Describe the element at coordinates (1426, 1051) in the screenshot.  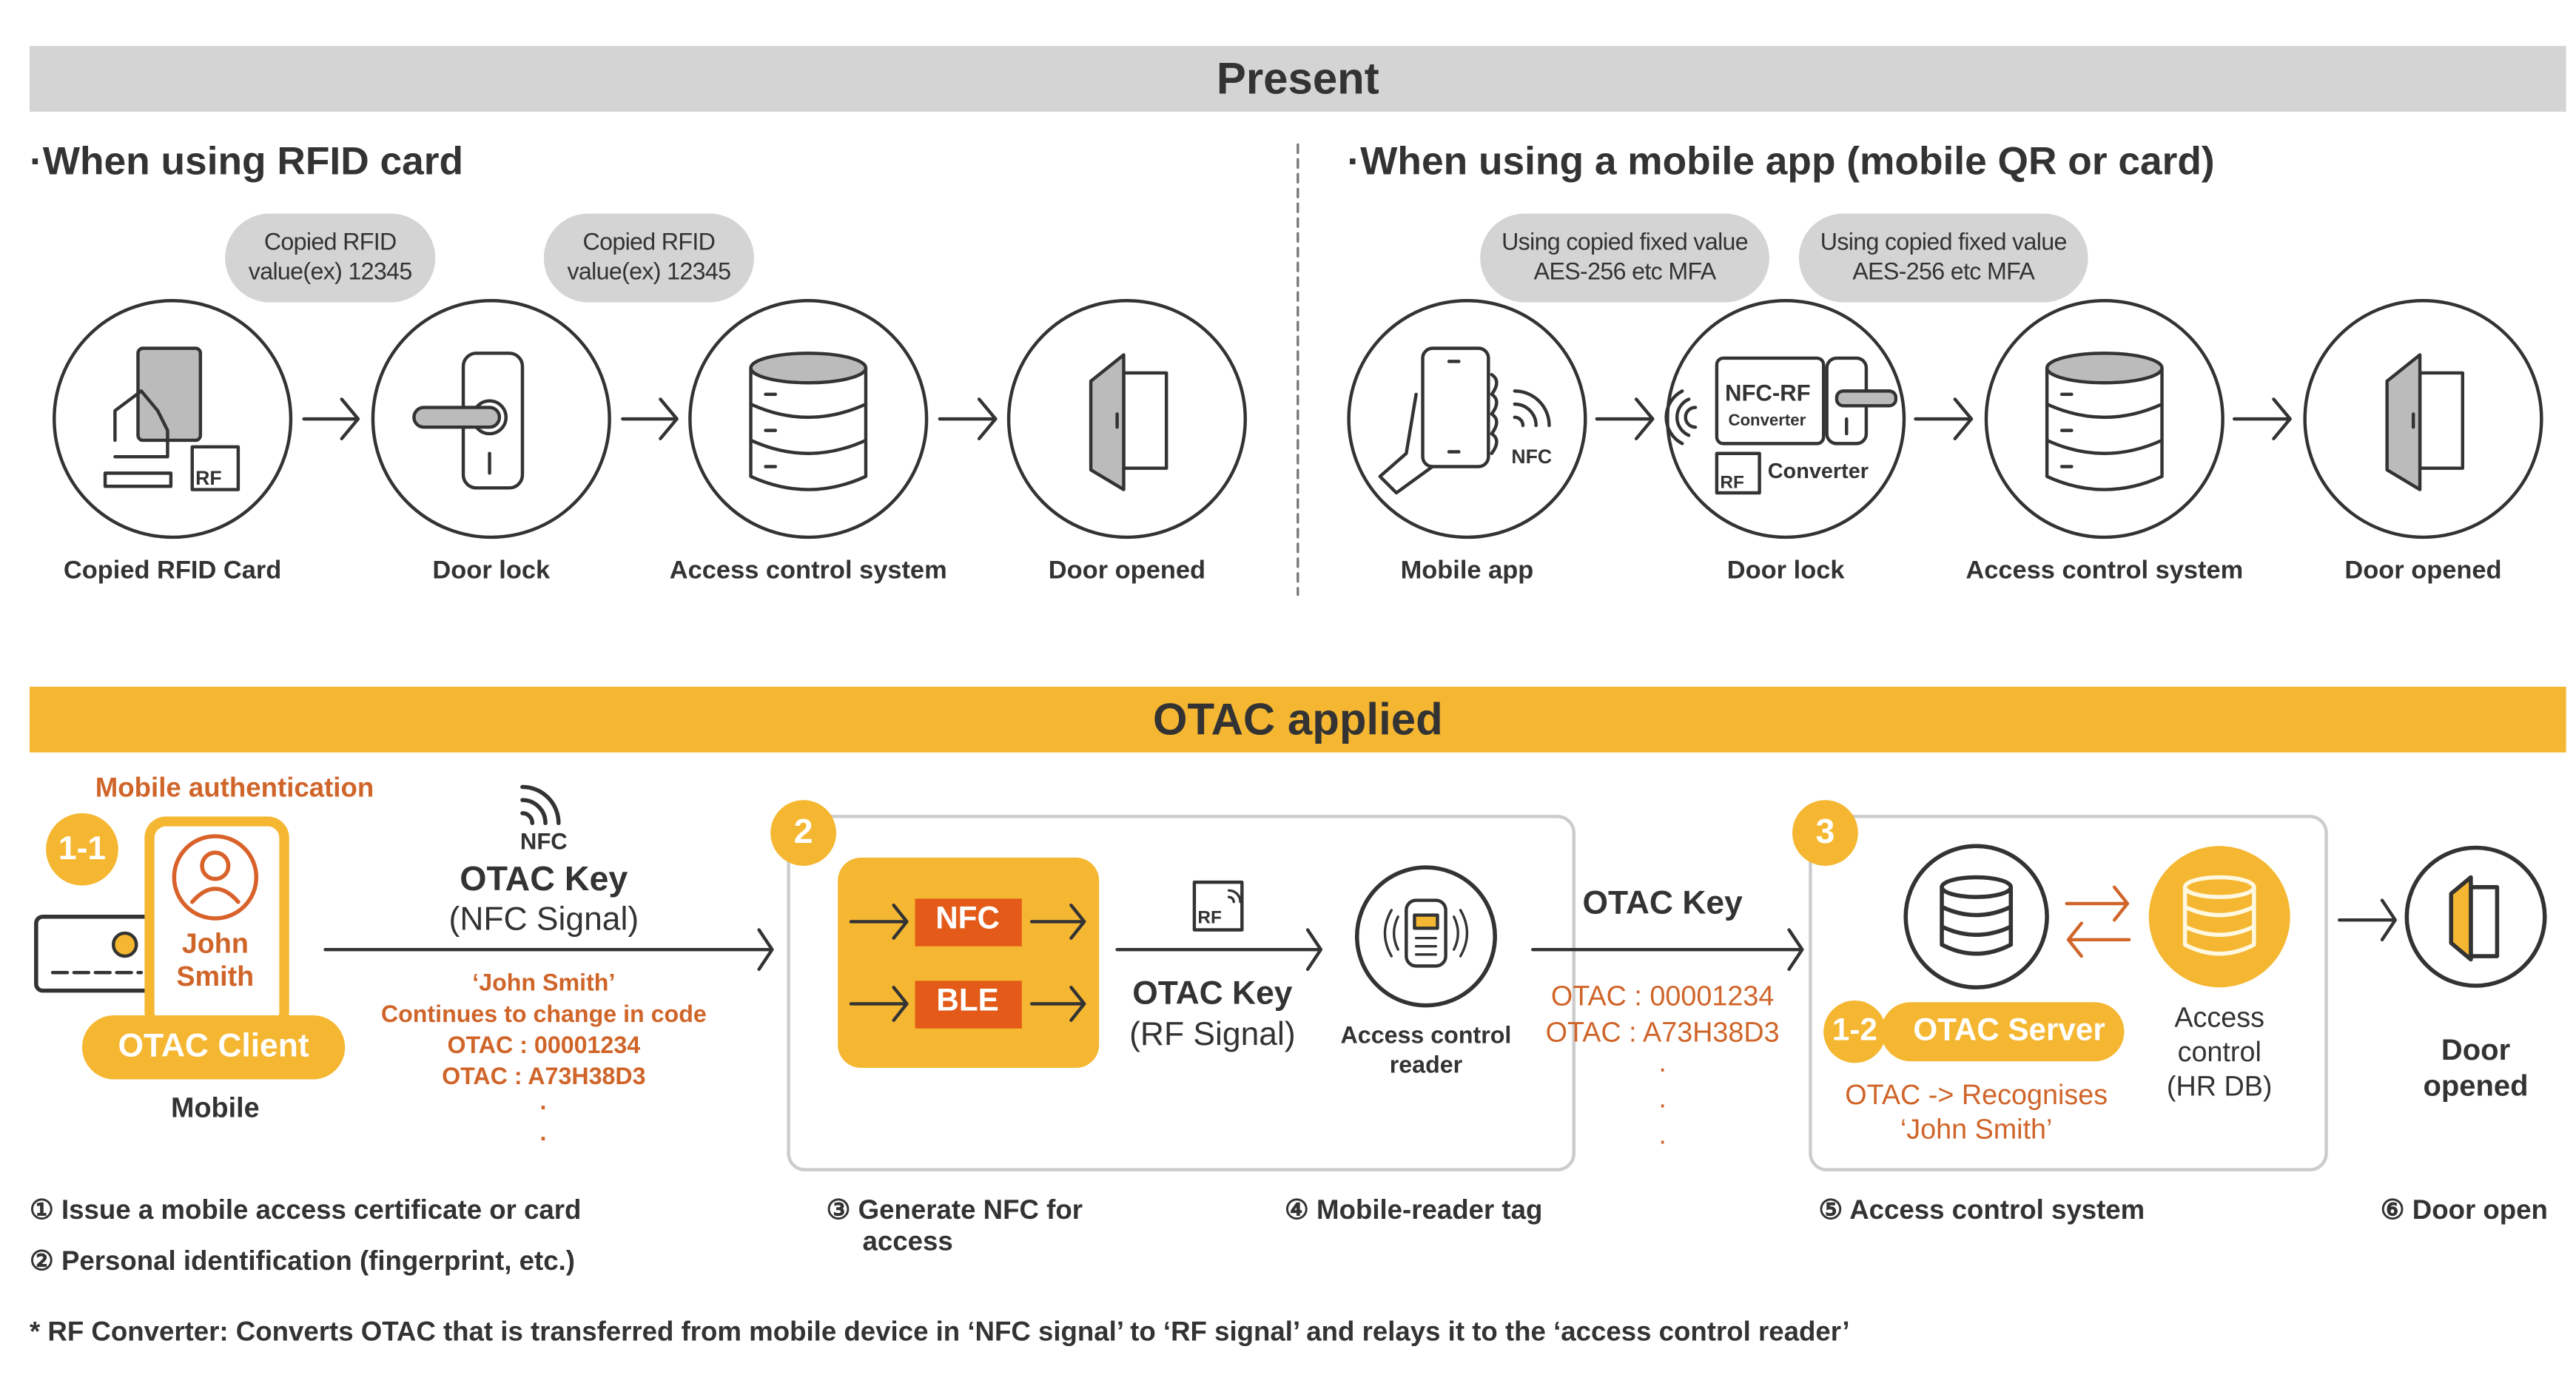
I see `reader-label: Access control reader` at that location.